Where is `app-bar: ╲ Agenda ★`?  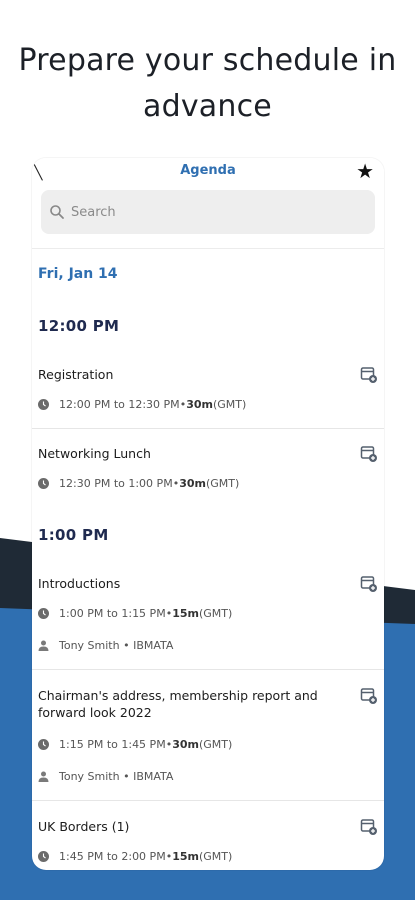
app-bar: ╲ Agenda ★ is located at coordinates (208, 172).